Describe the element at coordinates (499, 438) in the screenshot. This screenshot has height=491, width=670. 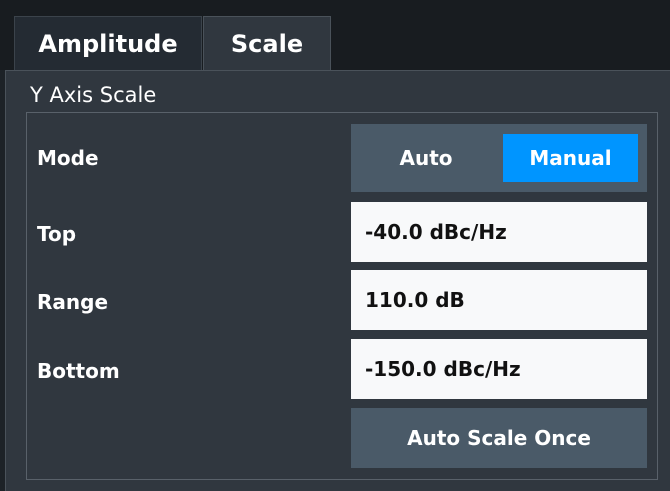
I see `auto-scale-once-button: Auto Scale Once` at that location.